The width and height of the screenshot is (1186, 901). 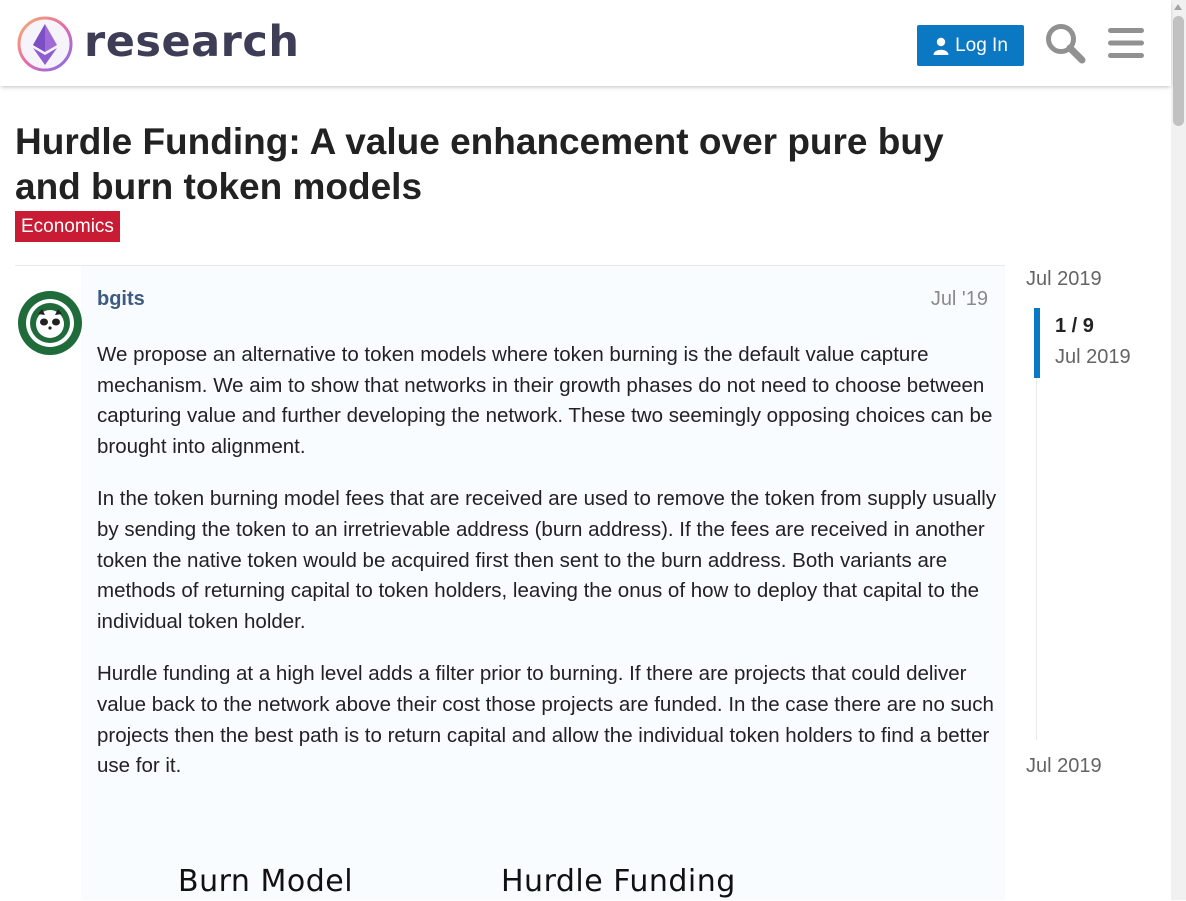 I want to click on timeline-position: 1 / 9, so click(x=1074, y=326).